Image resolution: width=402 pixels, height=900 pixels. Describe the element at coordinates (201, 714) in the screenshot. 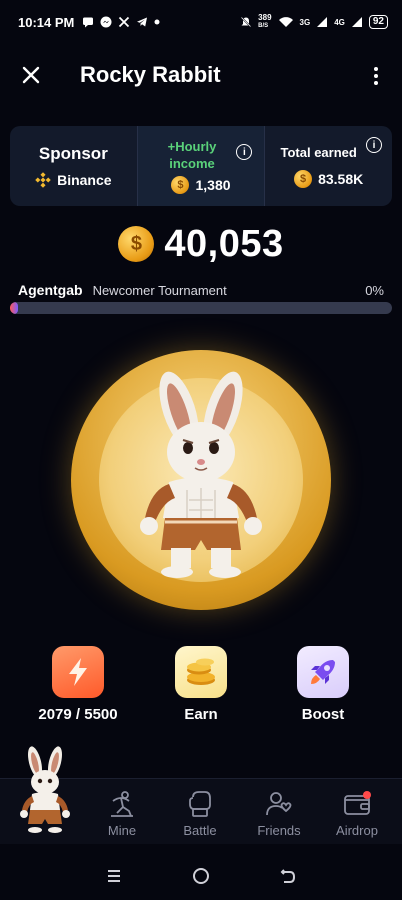

I see `earn-label: Earn` at that location.